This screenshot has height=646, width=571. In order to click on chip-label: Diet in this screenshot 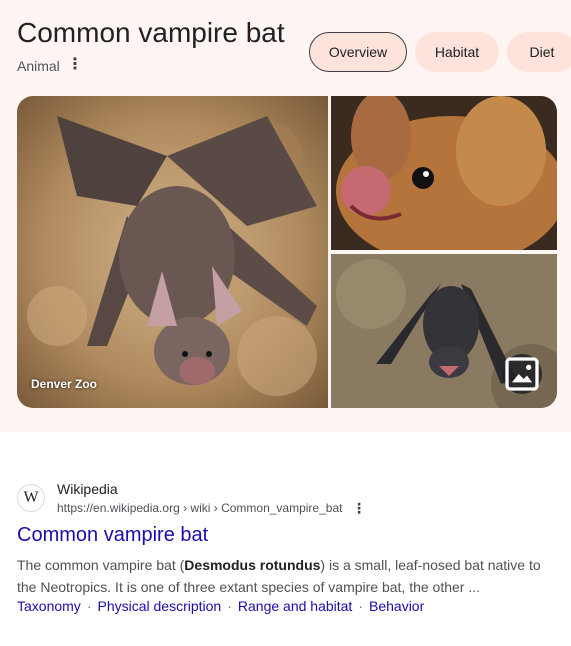, I will do `click(542, 52)`.